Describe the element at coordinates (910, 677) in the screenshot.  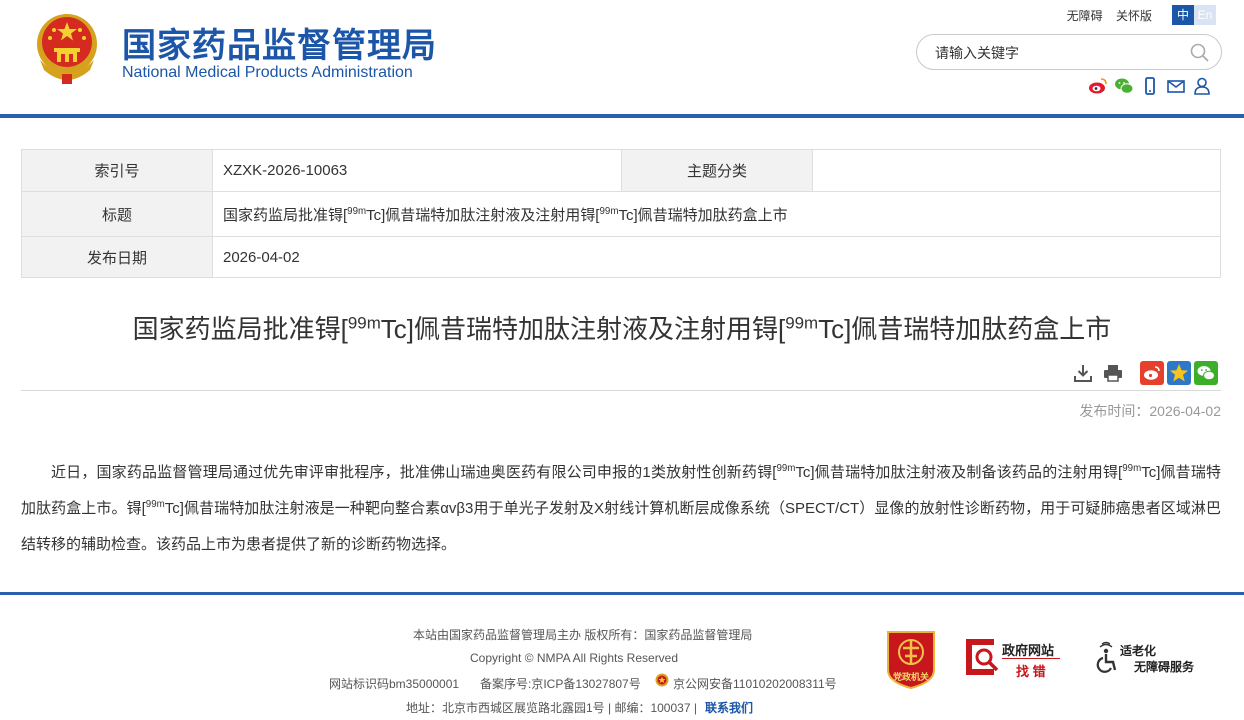
I see `party-gov-badge-text: 党政机关` at that location.